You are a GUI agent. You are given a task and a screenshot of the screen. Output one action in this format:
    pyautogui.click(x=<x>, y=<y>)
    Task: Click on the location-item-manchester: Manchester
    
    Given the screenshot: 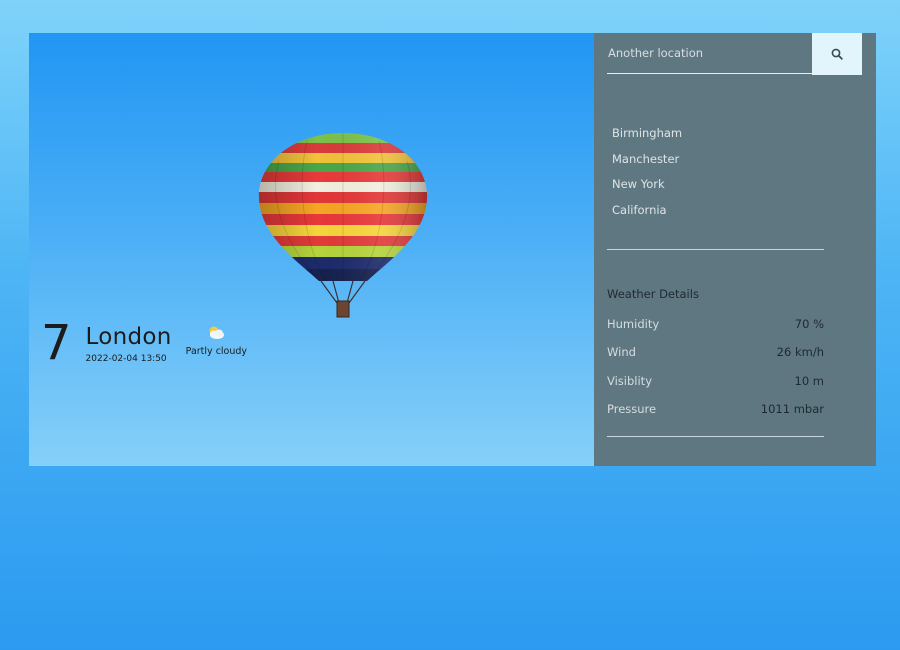 What is the action you would take?
    pyautogui.click(x=647, y=160)
    